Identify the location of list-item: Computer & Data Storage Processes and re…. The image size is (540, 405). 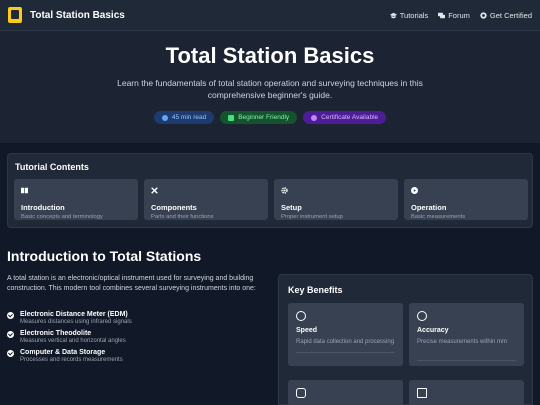
(137, 356).